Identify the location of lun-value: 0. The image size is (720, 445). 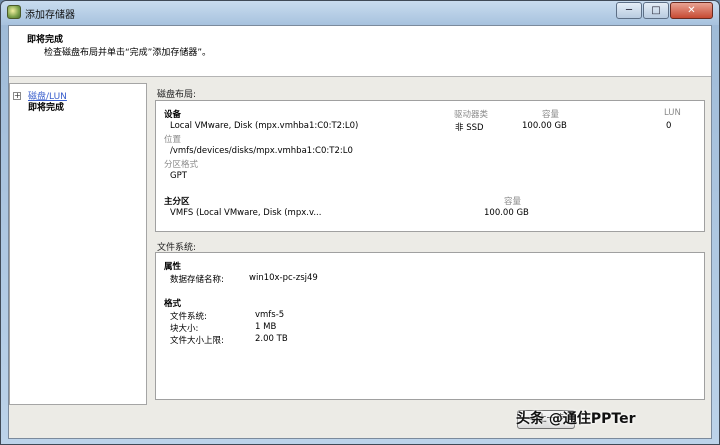
(669, 126).